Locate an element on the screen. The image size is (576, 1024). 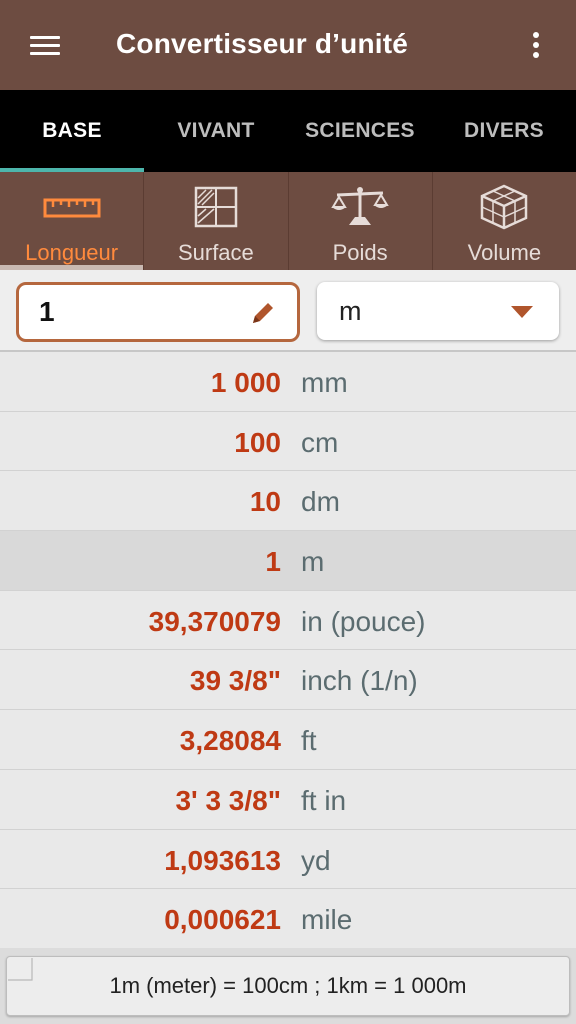
input-row: 1 m is located at coordinates (288, 311).